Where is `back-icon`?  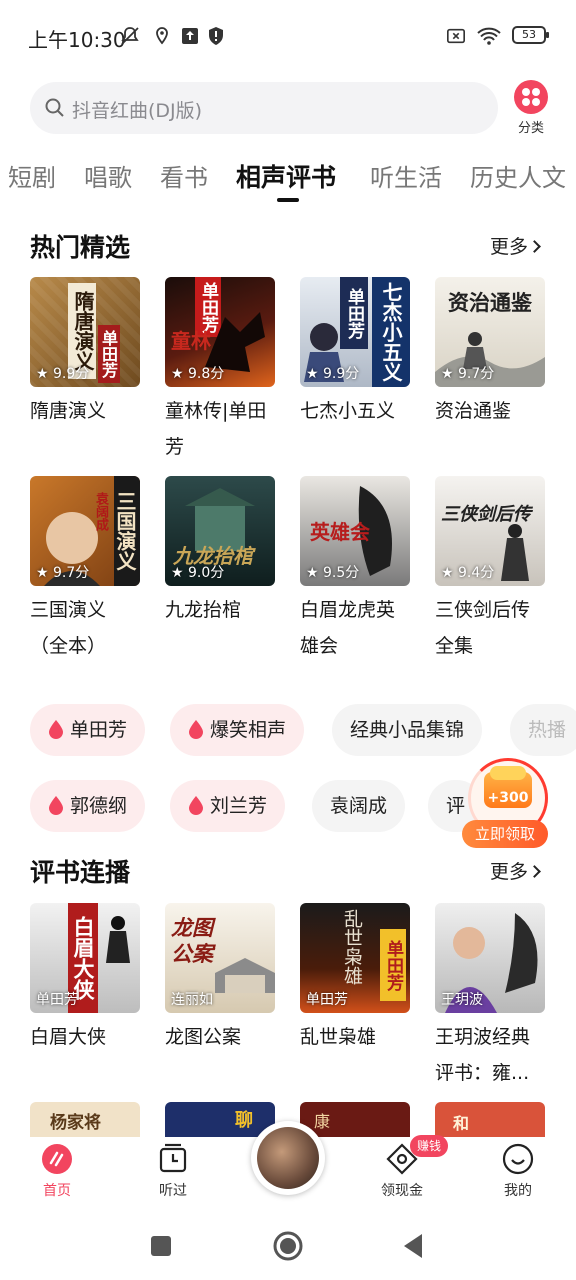 back-icon is located at coordinates (413, 1246).